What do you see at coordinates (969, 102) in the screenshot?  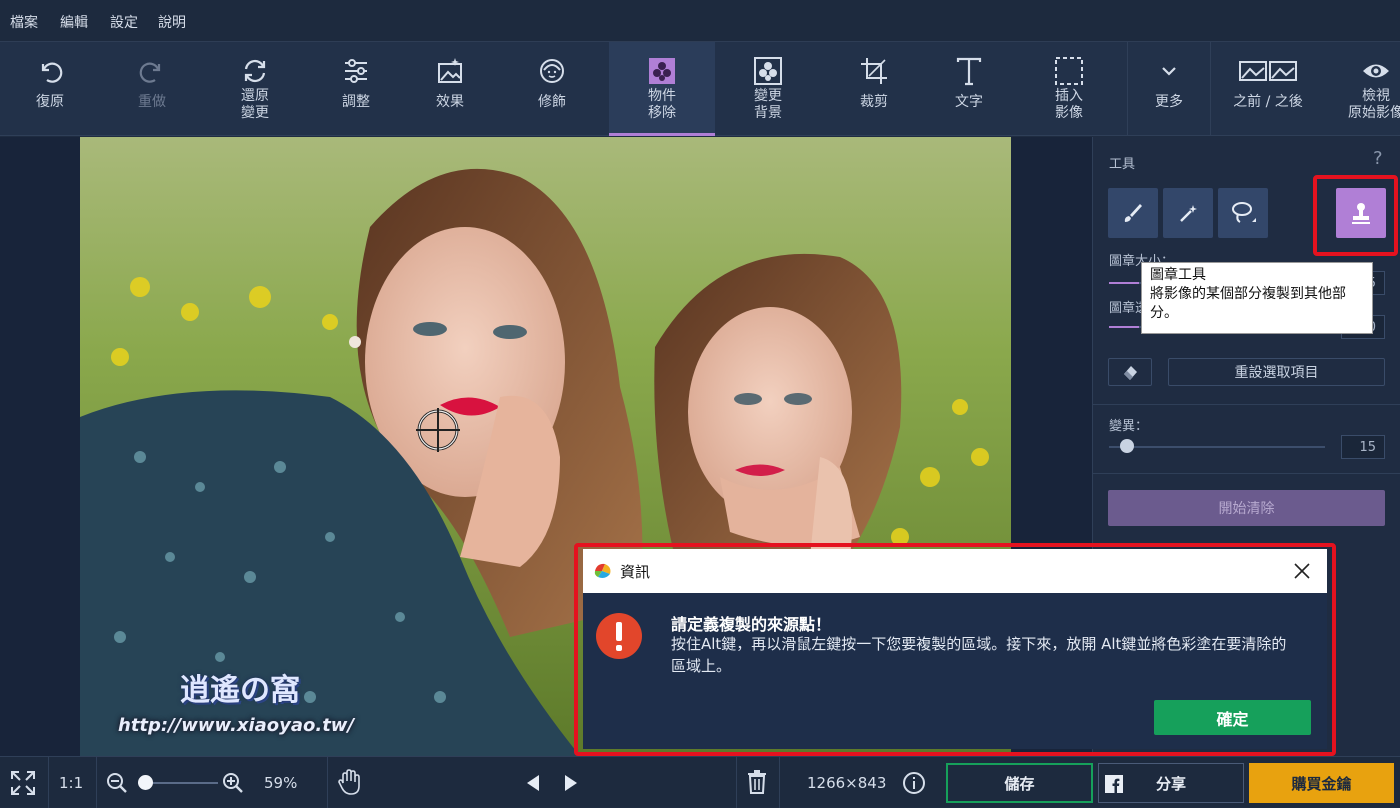 I see `text-label: 文字` at bounding box center [969, 102].